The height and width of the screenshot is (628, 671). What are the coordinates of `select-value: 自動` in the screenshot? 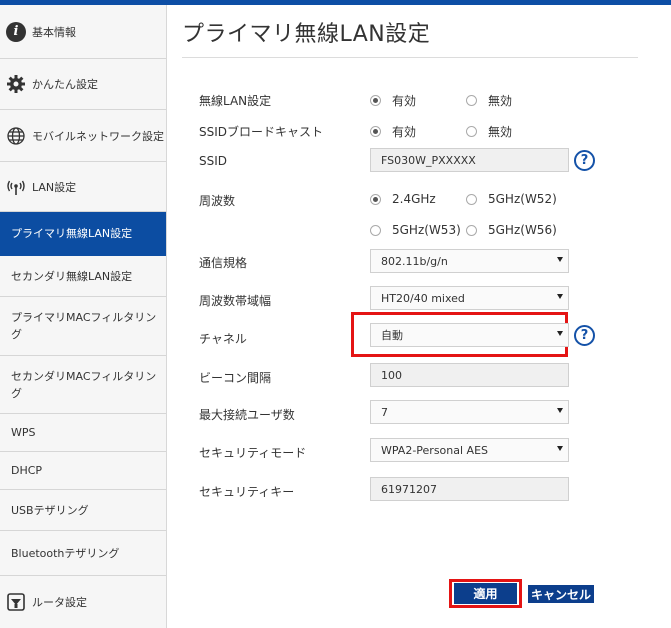 It's located at (392, 335).